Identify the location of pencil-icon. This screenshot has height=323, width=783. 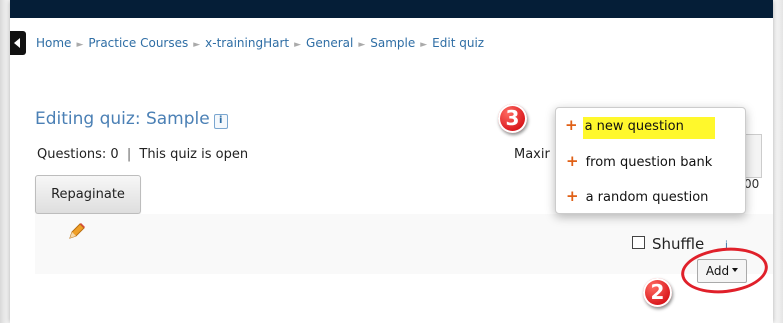
(77, 231).